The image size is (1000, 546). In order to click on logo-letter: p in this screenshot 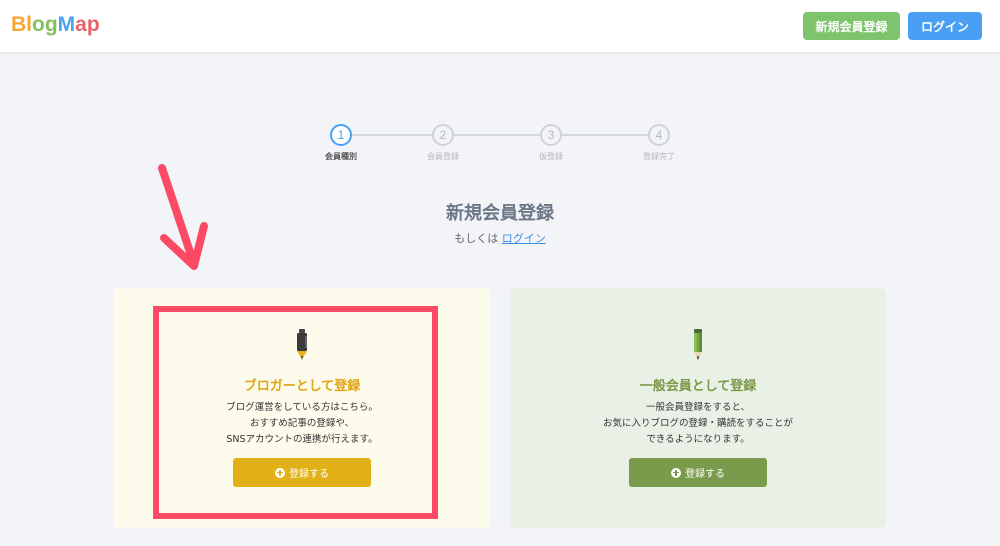, I will do `click(93, 24)`.